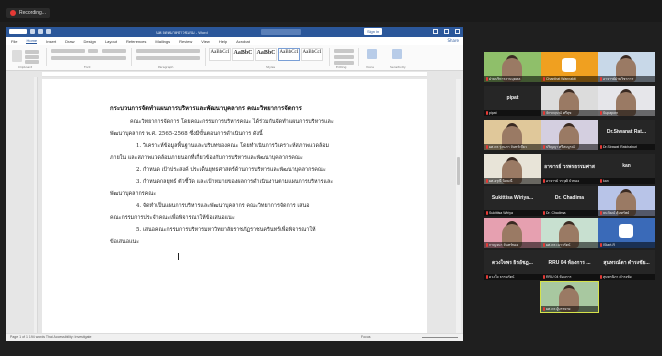 The height and width of the screenshot is (356, 662). I want to click on participant-tile: อาจารย์ วรพรธรรมศาส อาจารย์ วรวุฒิ บัวทอง, so click(569, 169).